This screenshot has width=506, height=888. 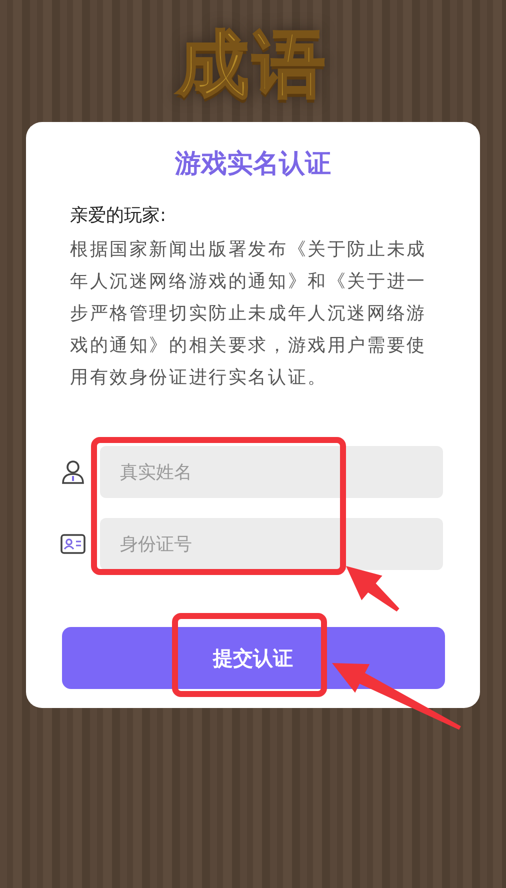 I want to click on notice-paragraph: 根据国家新闻出版署发布《关于防止未成年人沉迷网络游戏的通知》和《关于进一步严格管理切实防止未成年人沉迷网络游戏的通知》的相关要求，游戏用户需要使用有效身份证进行实名认证。, so click(x=249, y=314).